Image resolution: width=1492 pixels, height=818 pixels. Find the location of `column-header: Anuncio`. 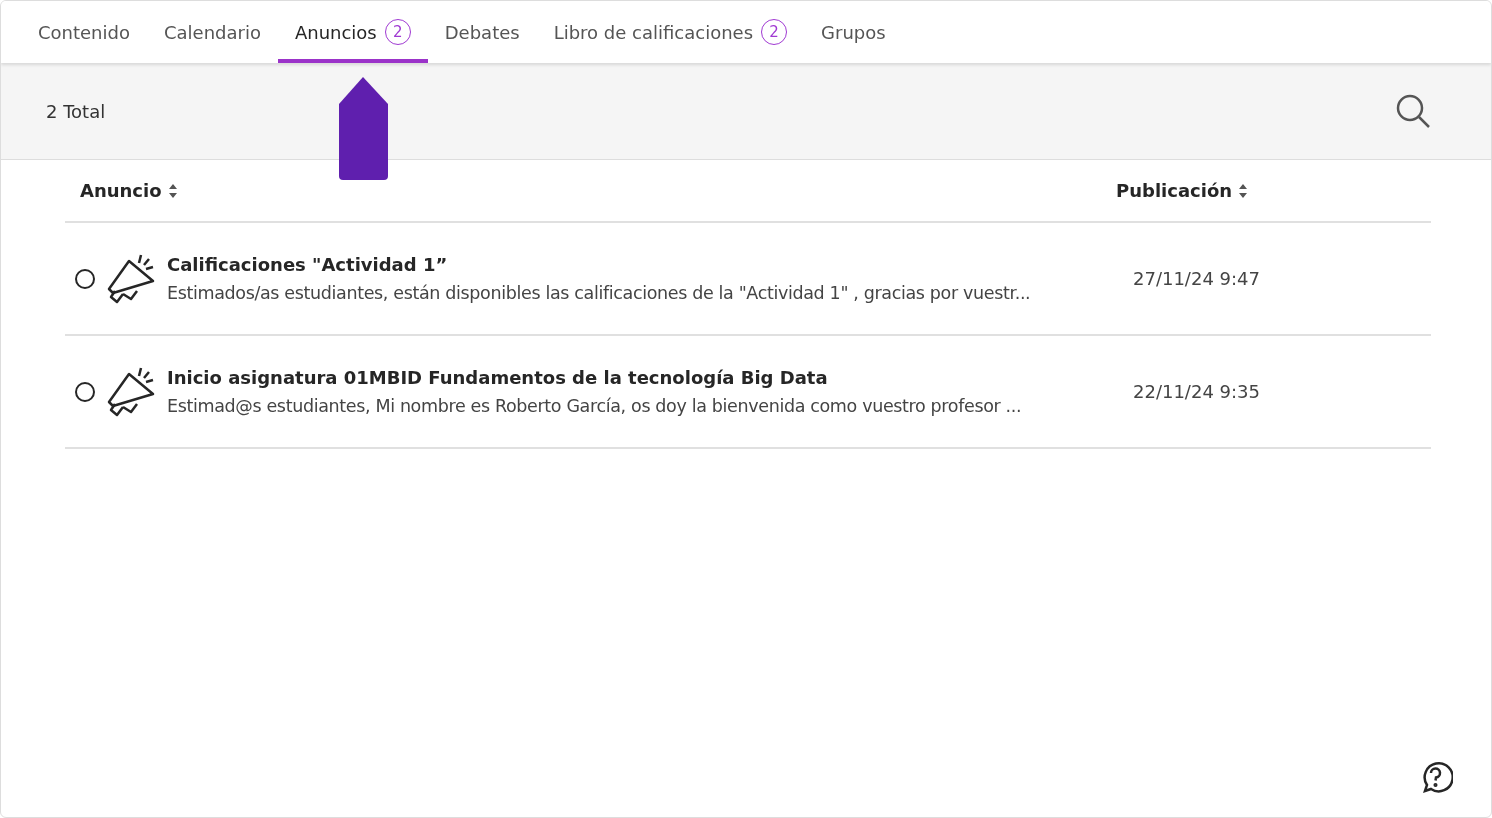

column-header: Anuncio is located at coordinates (129, 190).